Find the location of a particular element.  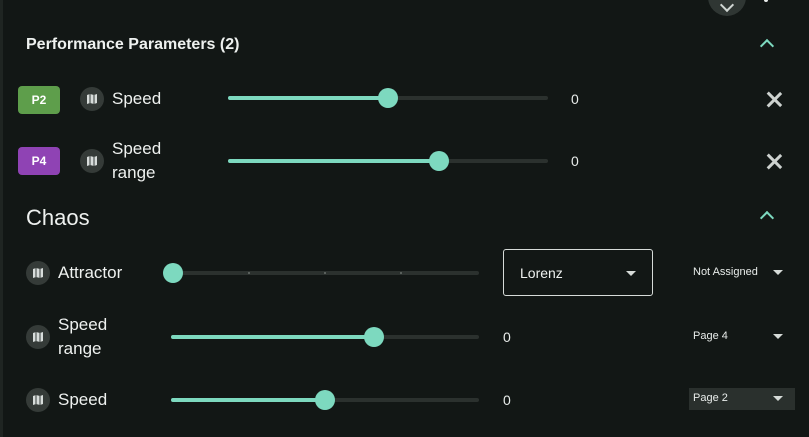

attractor-slider is located at coordinates (321, 273).